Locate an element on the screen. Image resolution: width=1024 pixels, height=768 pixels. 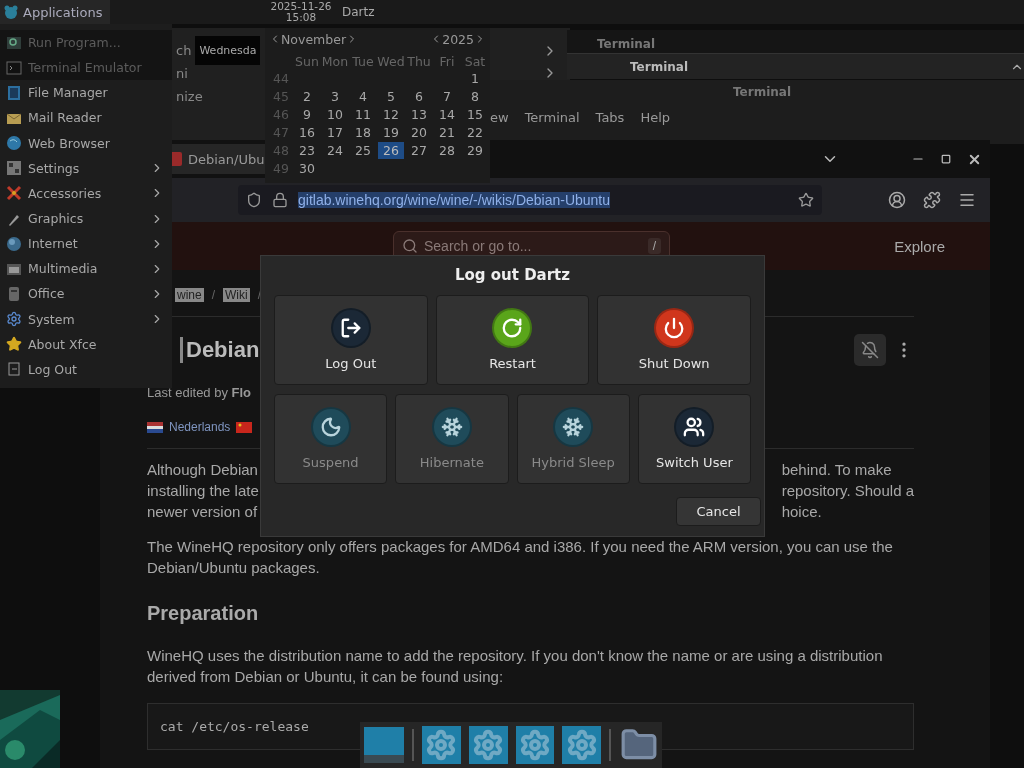
week-number: 45 is located at coordinates (281, 96).